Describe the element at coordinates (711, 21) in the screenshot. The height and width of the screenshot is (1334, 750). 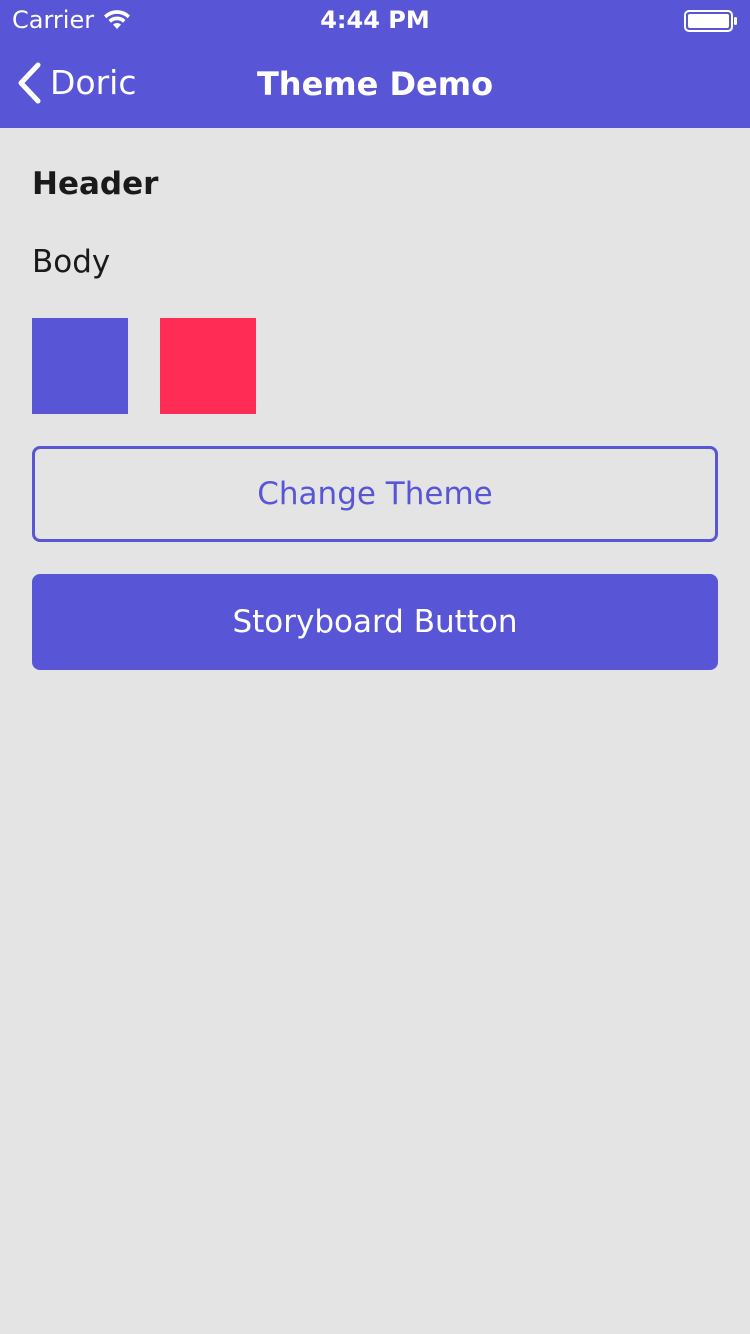
I see `battery-icon` at that location.